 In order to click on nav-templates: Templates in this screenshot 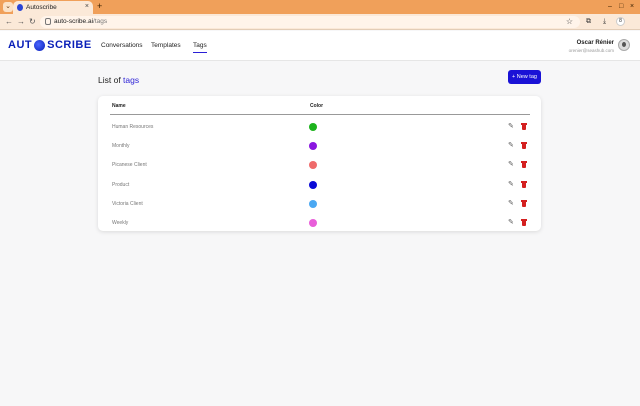, I will do `click(166, 45)`.